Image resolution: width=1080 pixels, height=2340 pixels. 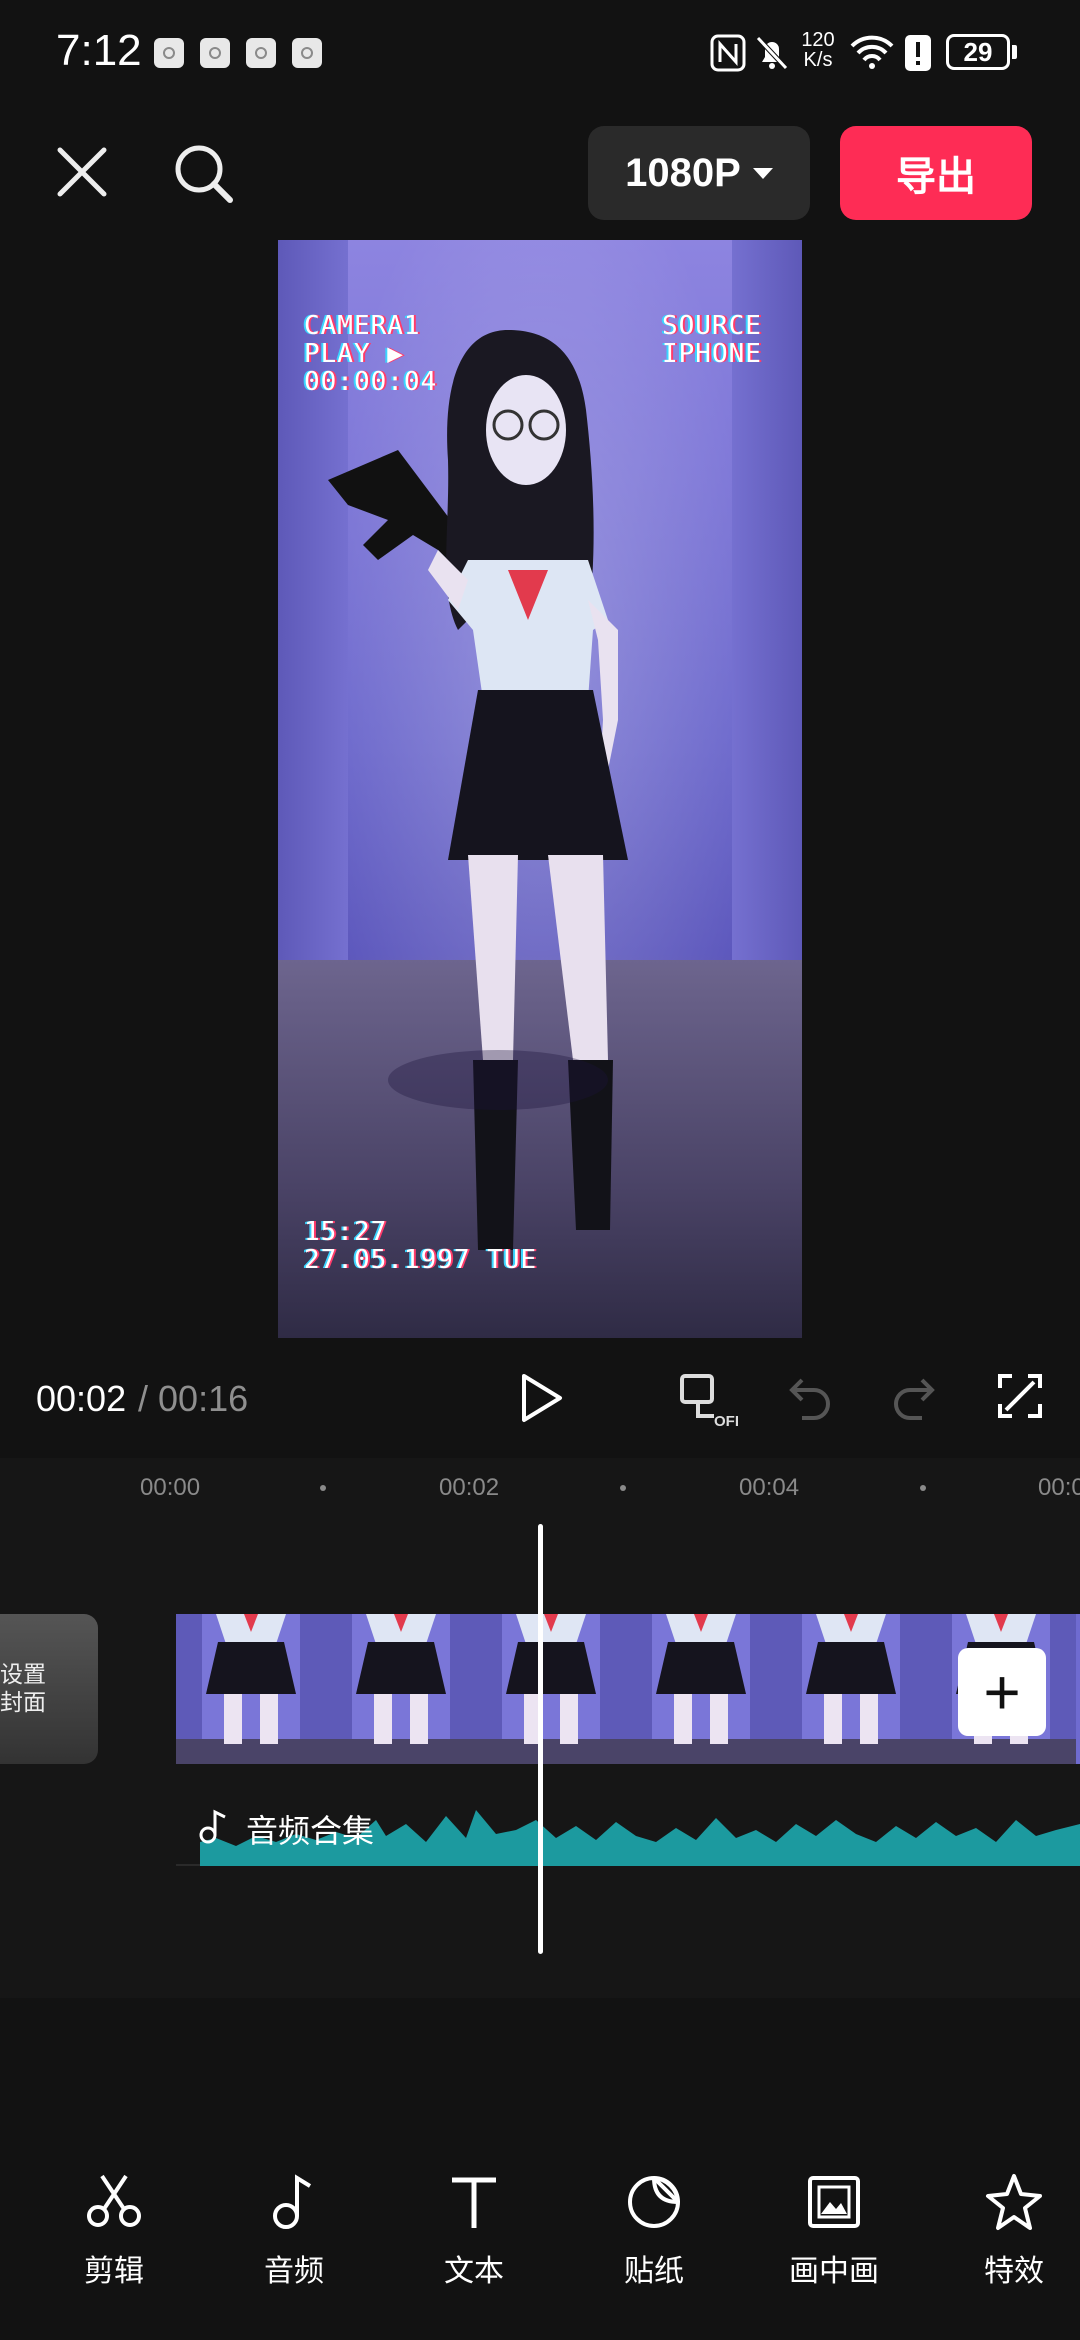 I want to click on cover-label-line: 封面, so click(x=23, y=1702).